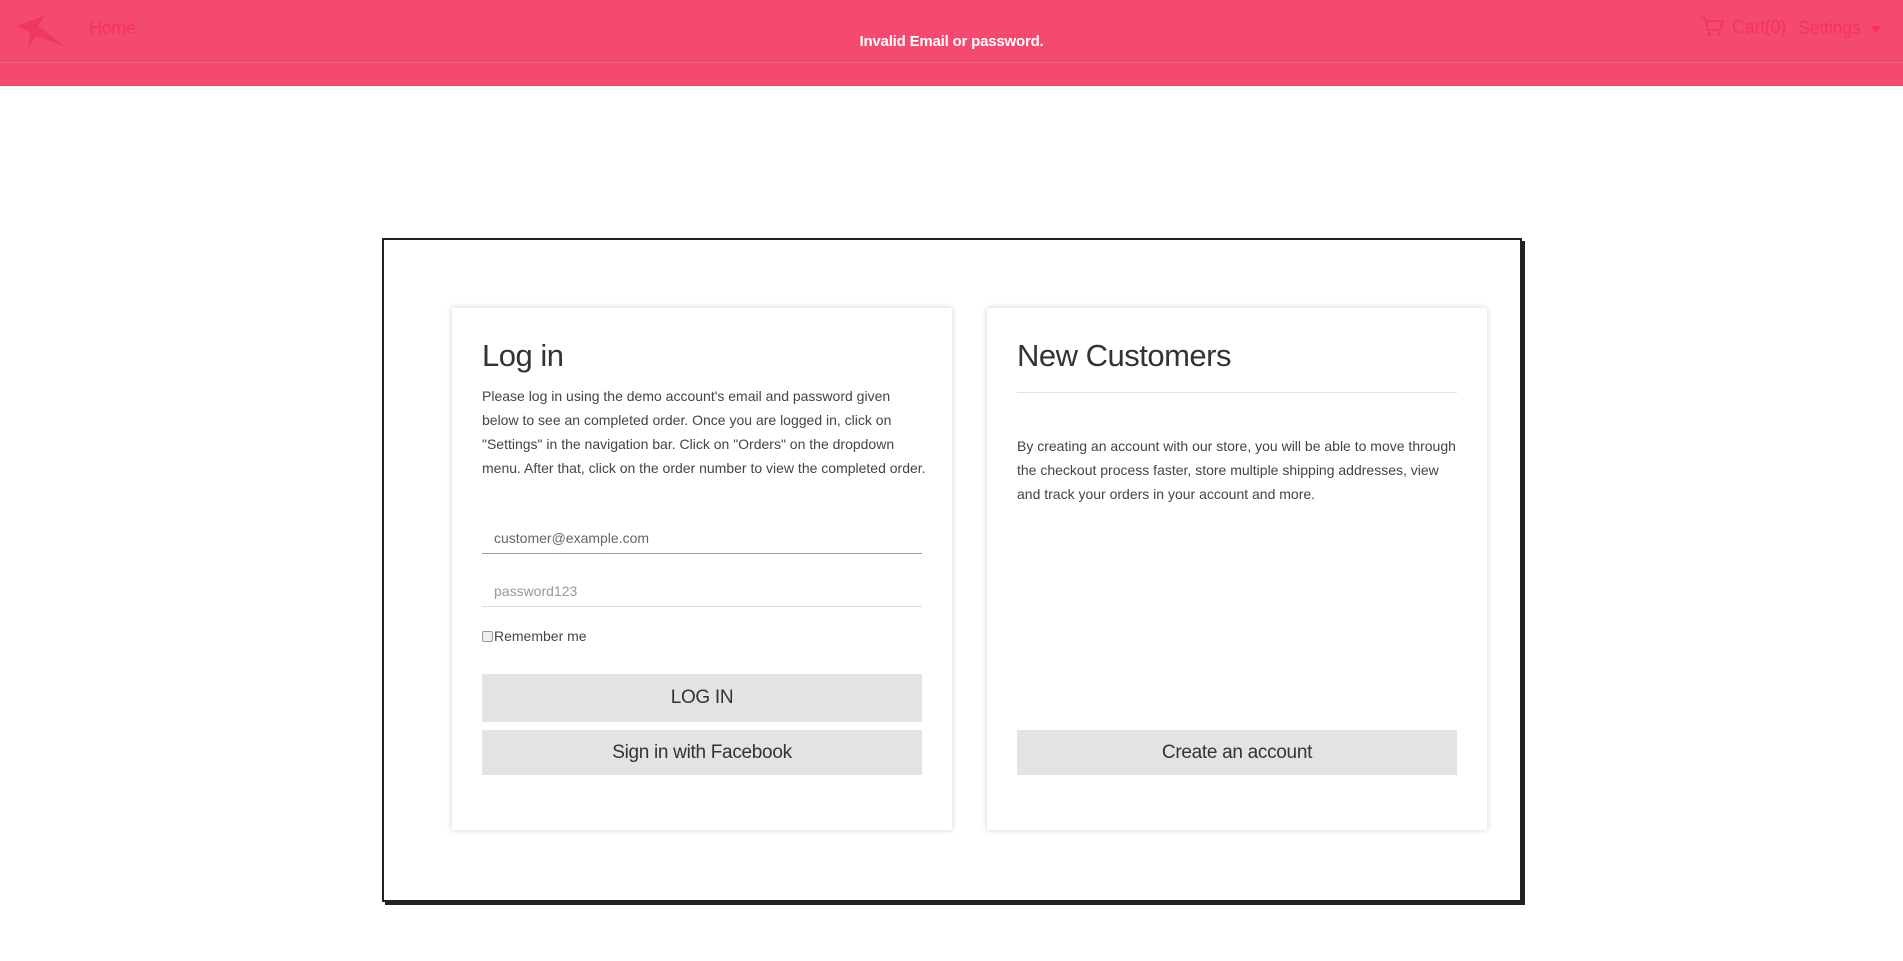 This screenshot has width=1903, height=961. I want to click on new-customers-title: New Customers, so click(1124, 355).